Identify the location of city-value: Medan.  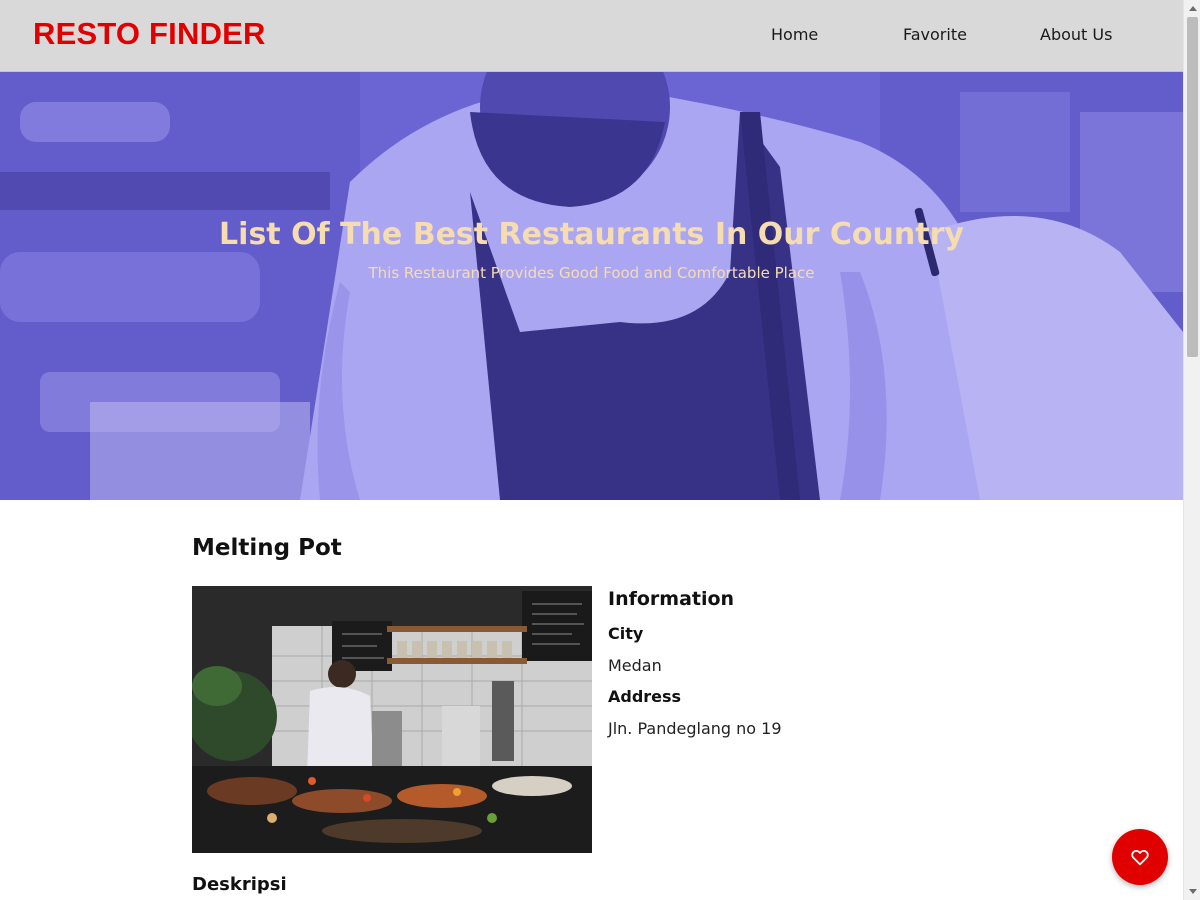
(635, 665).